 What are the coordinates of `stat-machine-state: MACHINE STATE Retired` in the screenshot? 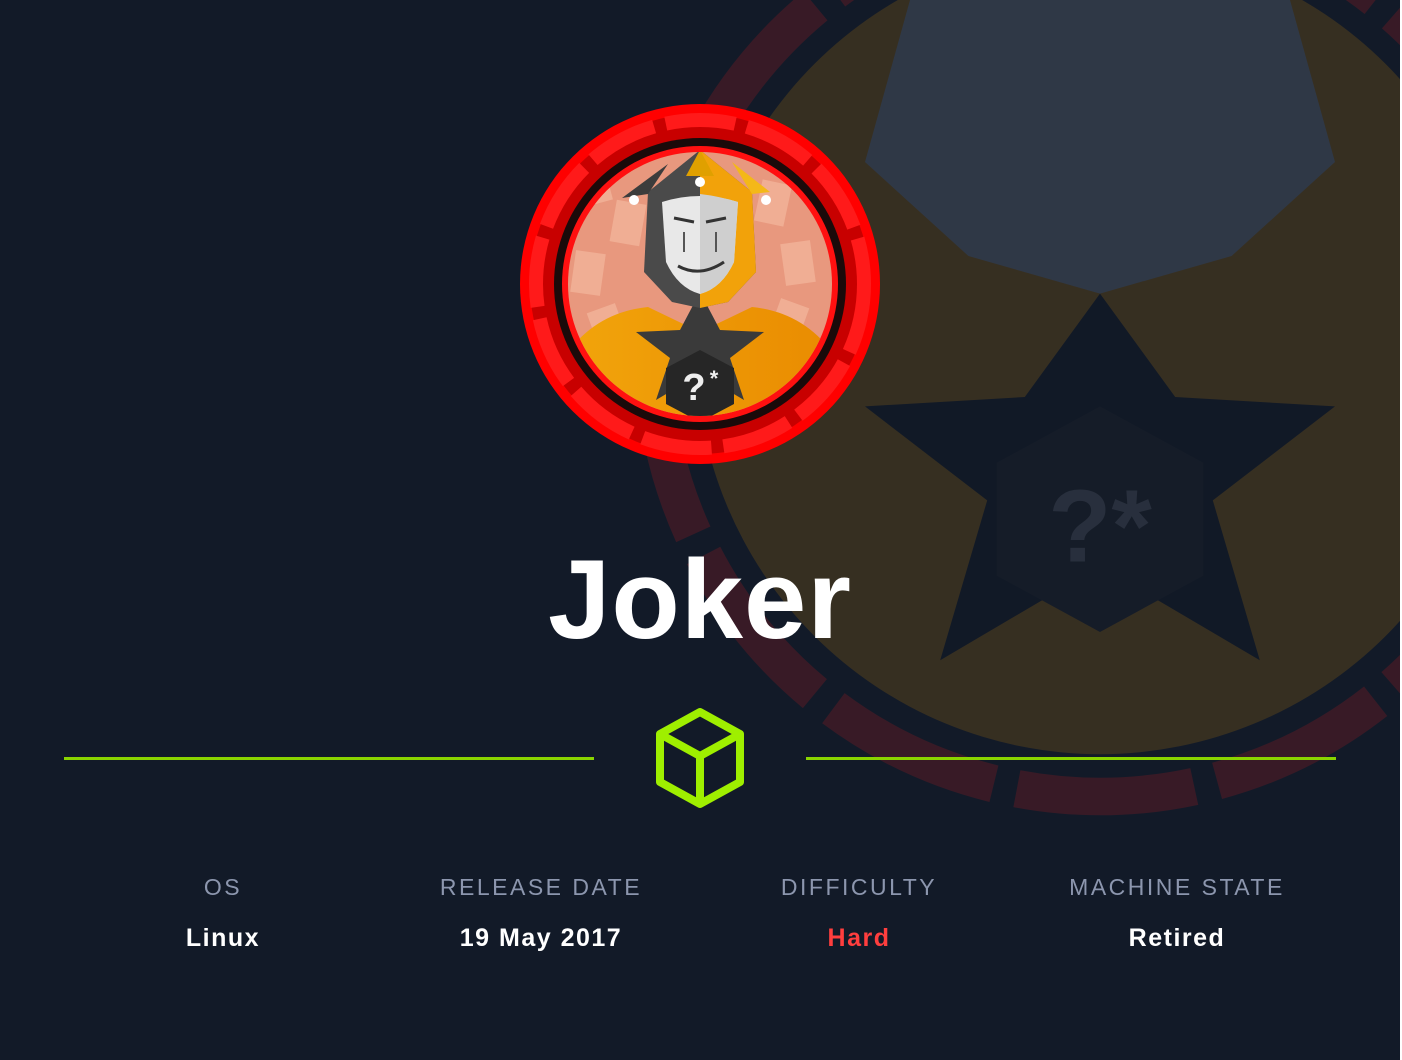 It's located at (1177, 912).